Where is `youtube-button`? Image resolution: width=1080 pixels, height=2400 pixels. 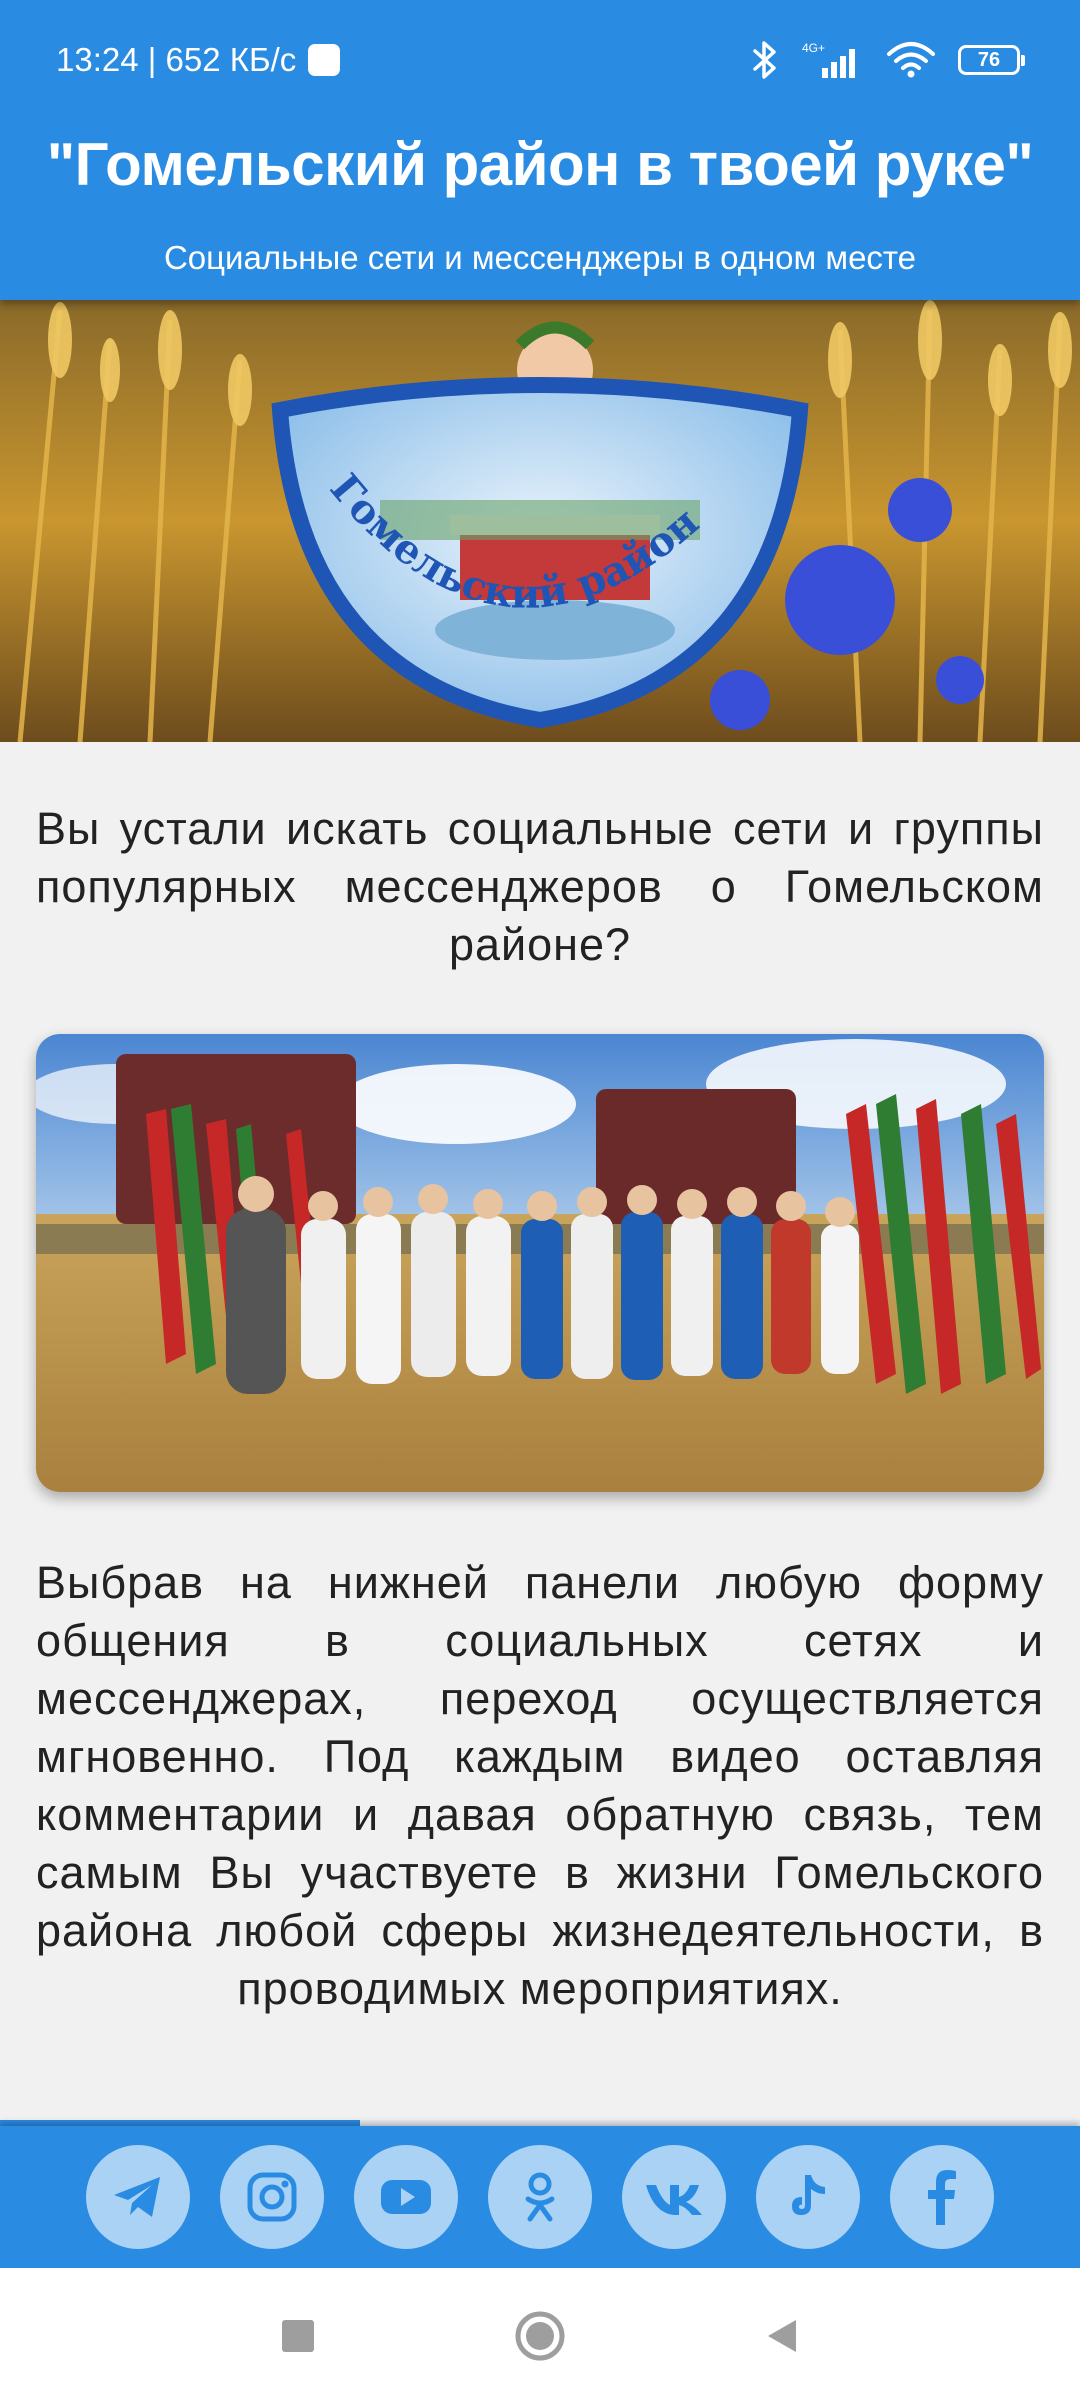
youtube-button is located at coordinates (406, 2197).